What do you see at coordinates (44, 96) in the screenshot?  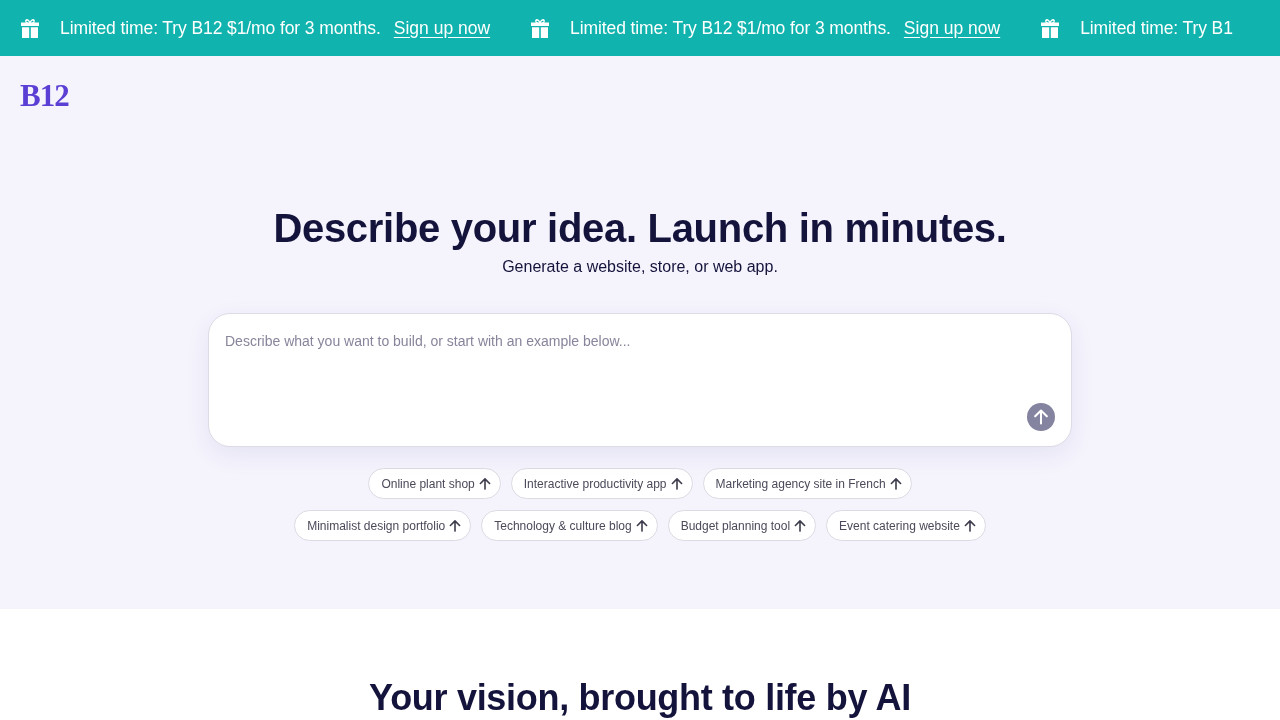 I see `logo: B12` at bounding box center [44, 96].